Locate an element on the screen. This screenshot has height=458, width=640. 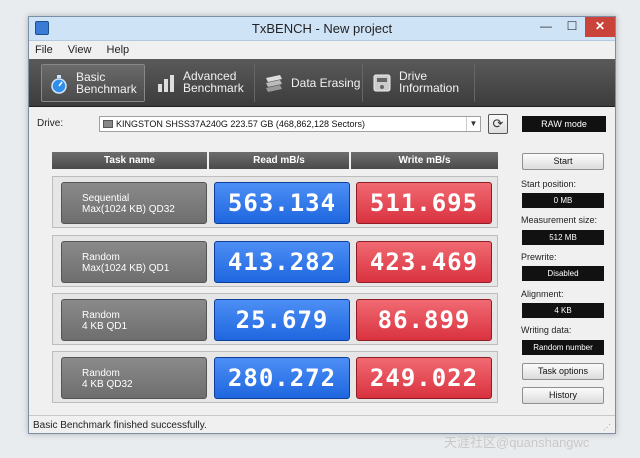
read-value: 280.272 is located at coordinates (282, 378).